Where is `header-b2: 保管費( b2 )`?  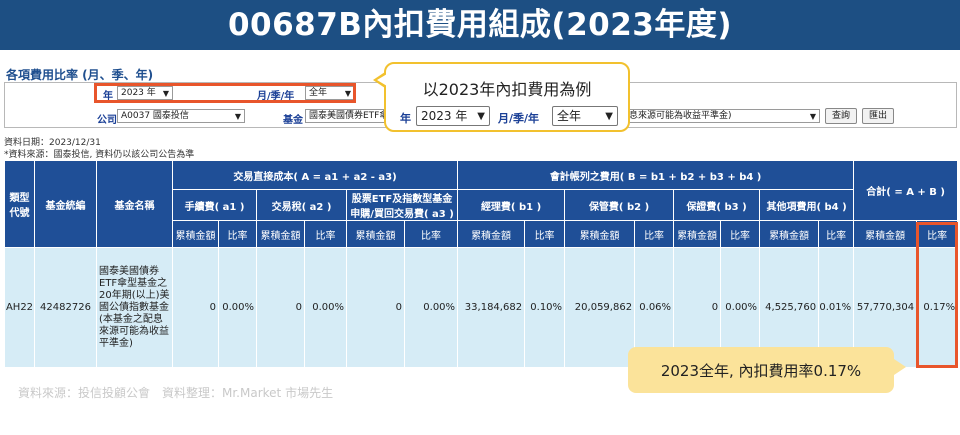 header-b2: 保管費( b2 ) is located at coordinates (619, 205).